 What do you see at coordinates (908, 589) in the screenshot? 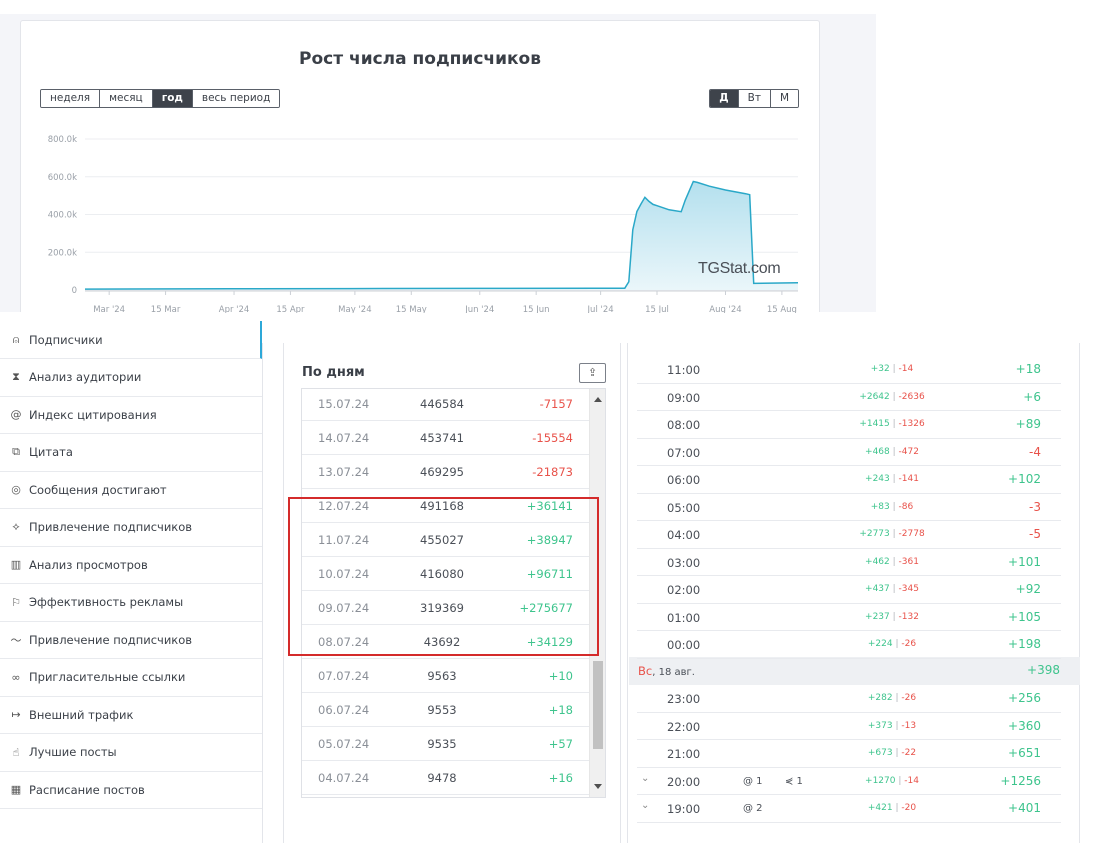
I see `left-count: -345` at bounding box center [908, 589].